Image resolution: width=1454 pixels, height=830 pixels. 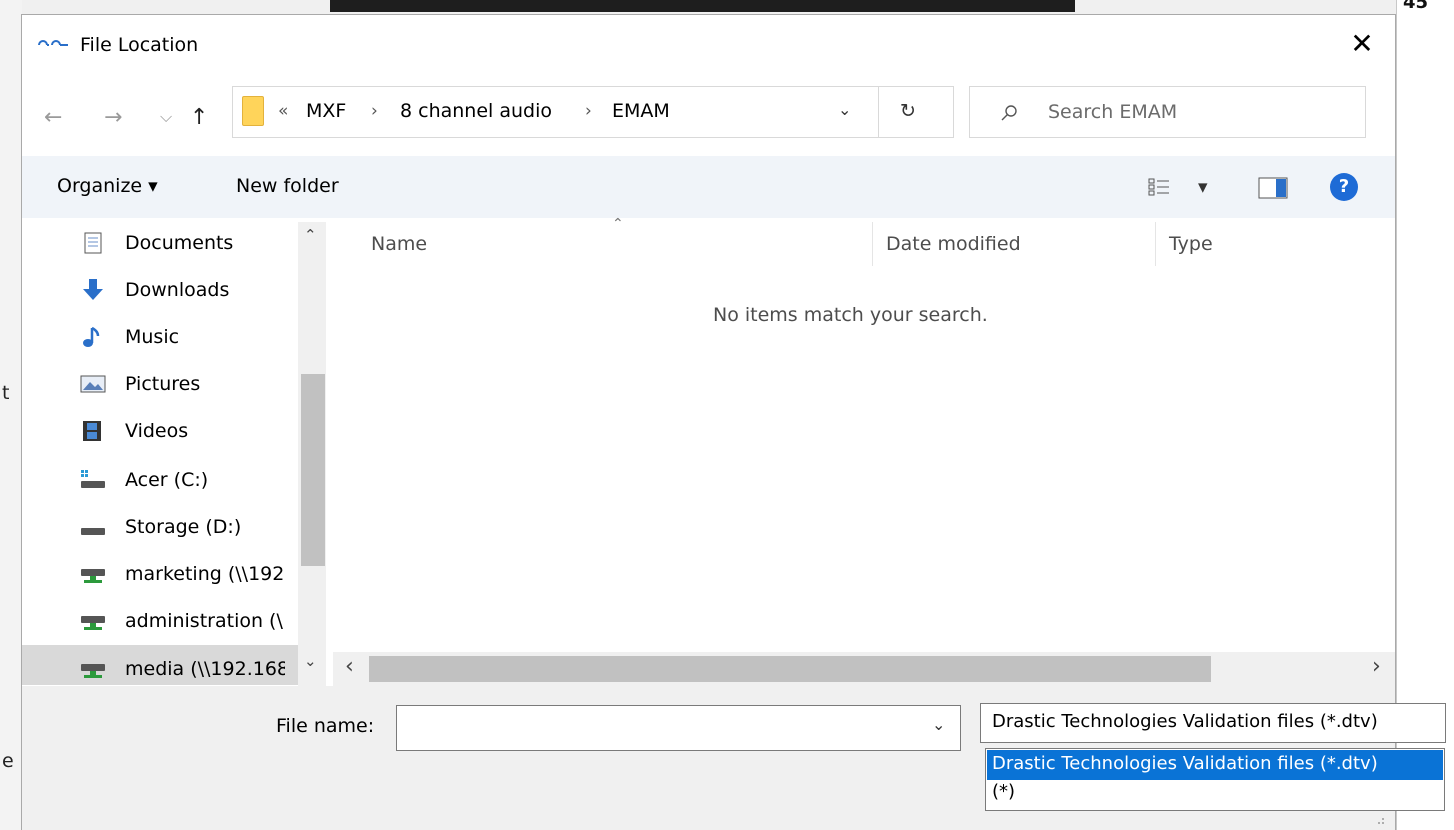 I want to click on file-type-option-all: (*), so click(x=1003, y=791).